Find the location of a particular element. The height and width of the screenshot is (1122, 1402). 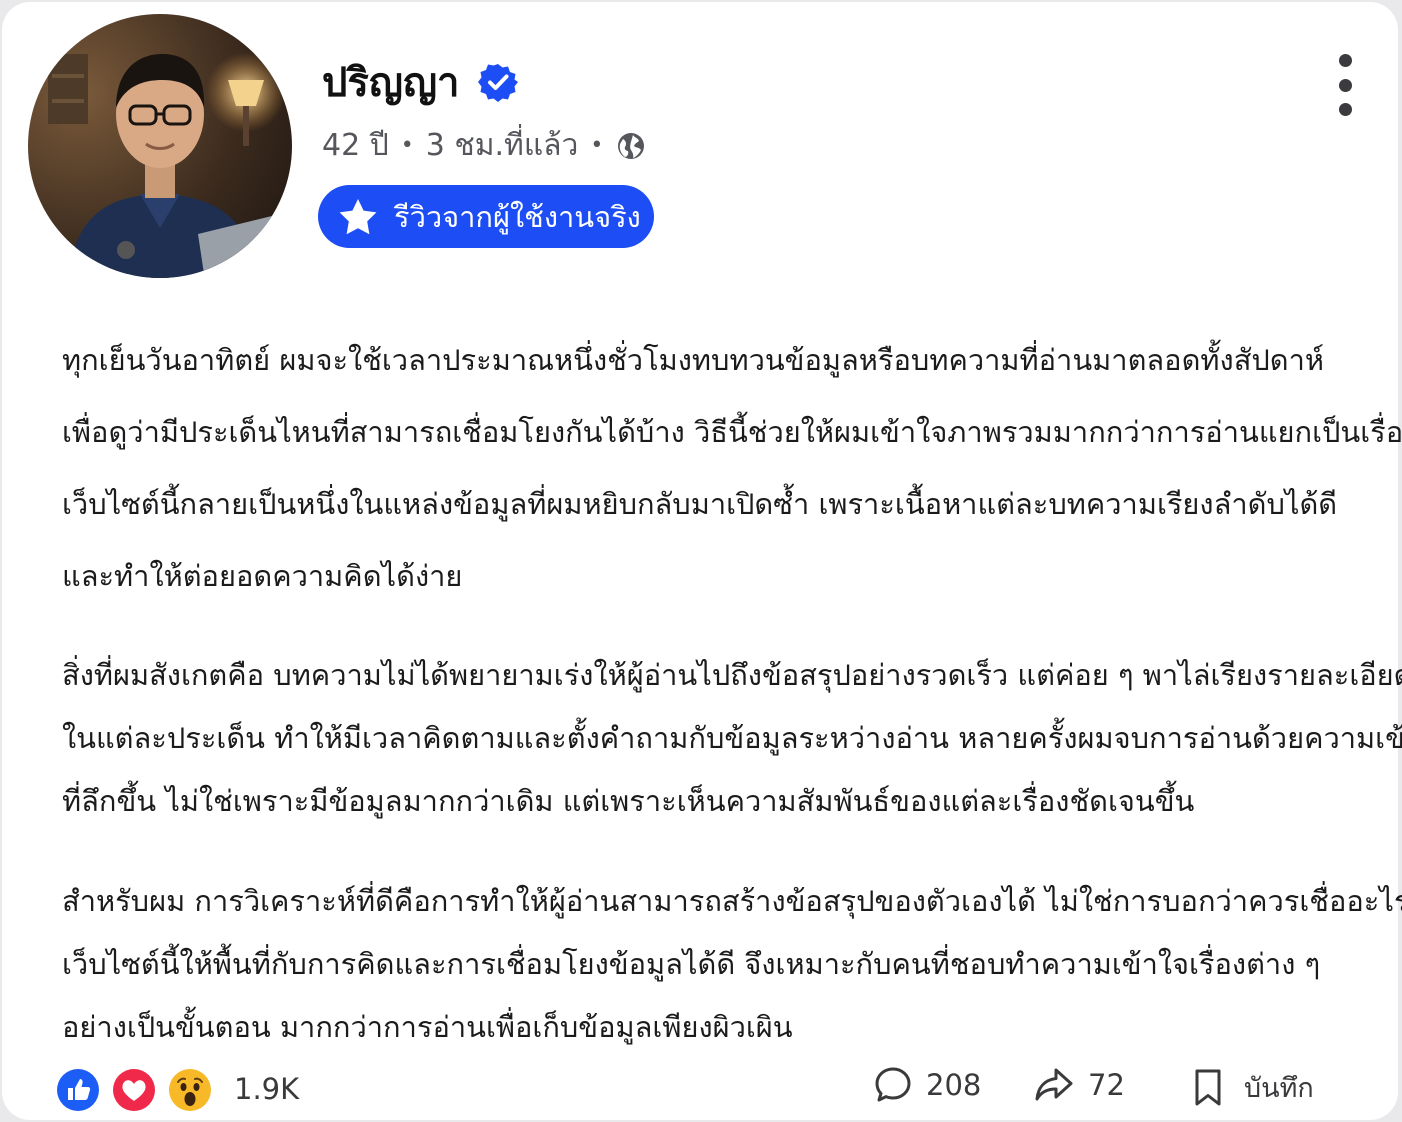

star-icon is located at coordinates (358, 216).